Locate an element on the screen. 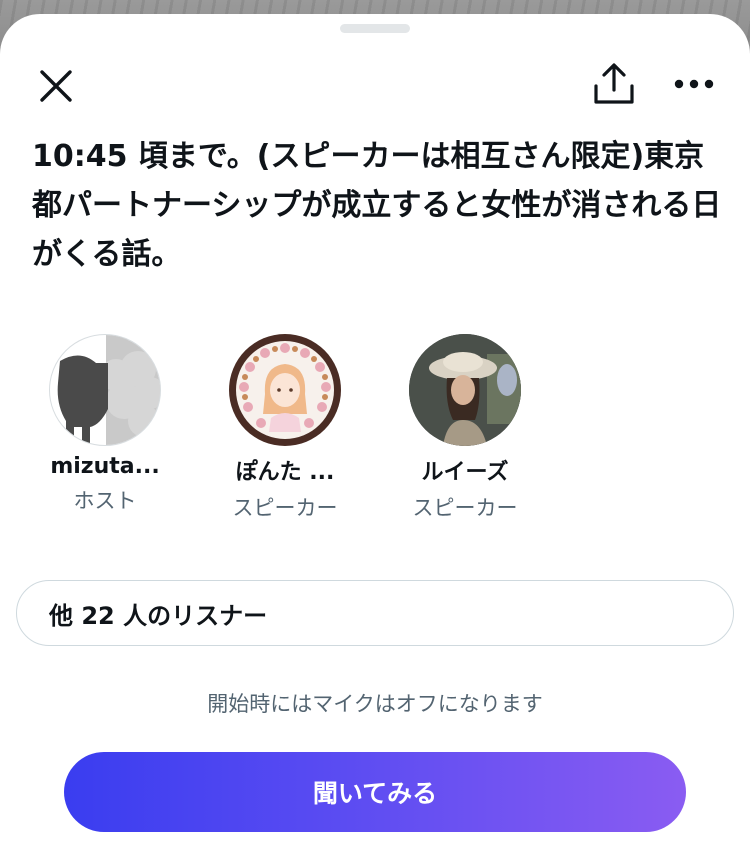 The image size is (750, 865). sheet-grabber-handle is located at coordinates (375, 28).